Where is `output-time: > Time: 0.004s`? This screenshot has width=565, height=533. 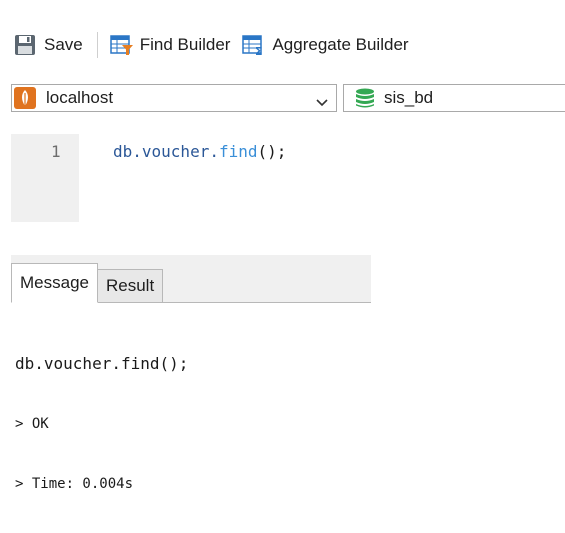
output-time: > Time: 0.004s is located at coordinates (74, 484).